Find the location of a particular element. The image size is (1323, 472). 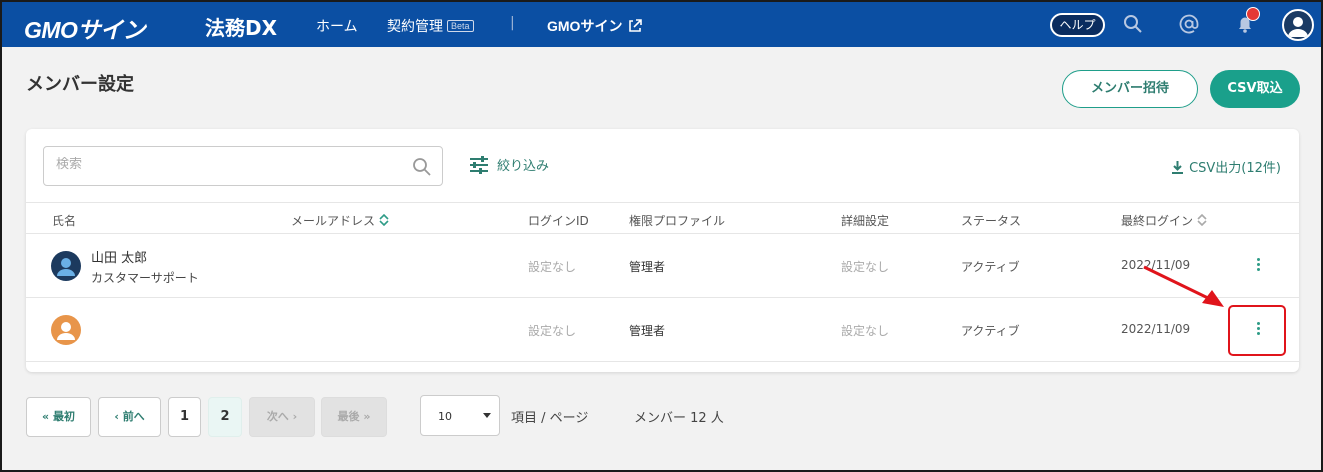

app-header: GMOサイン 法務DX ホーム 契約管理 Beta | GMOサイン ヘルプ is located at coordinates (661, 24).